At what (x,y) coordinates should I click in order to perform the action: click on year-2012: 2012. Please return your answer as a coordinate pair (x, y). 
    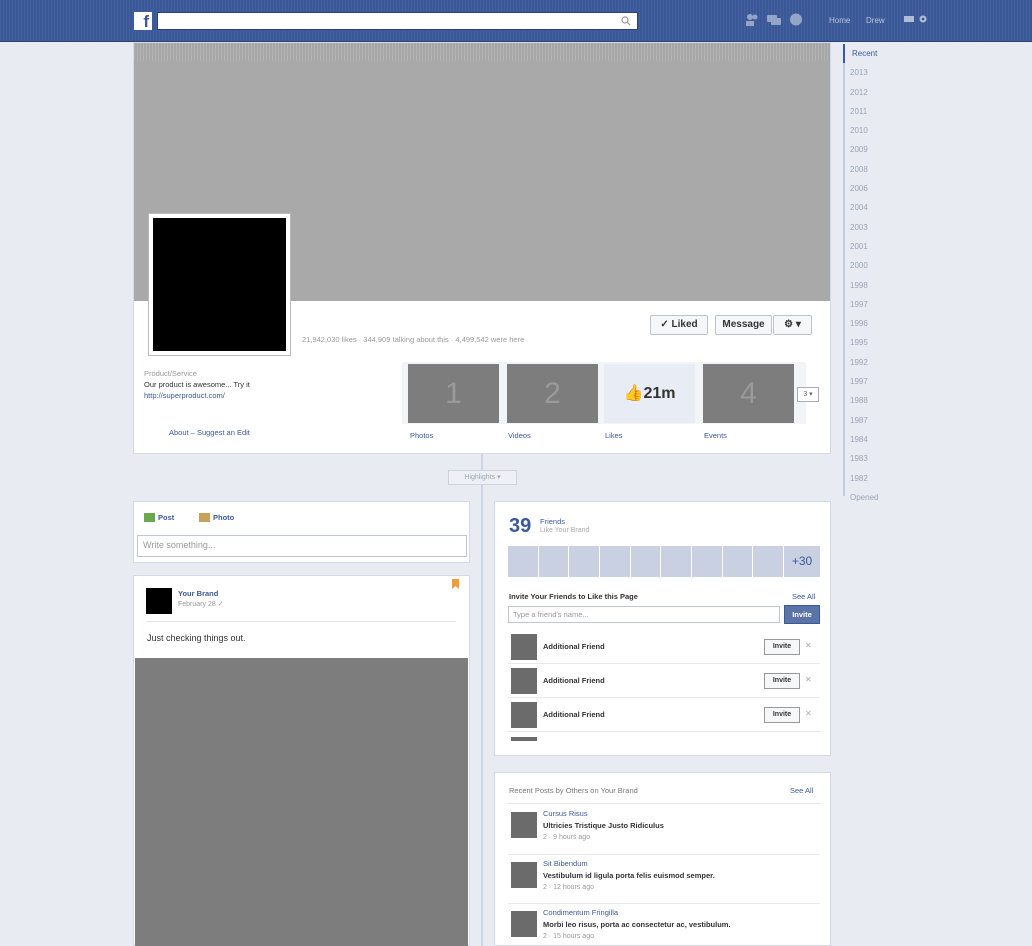
    Looking at the image, I should click on (873, 92).